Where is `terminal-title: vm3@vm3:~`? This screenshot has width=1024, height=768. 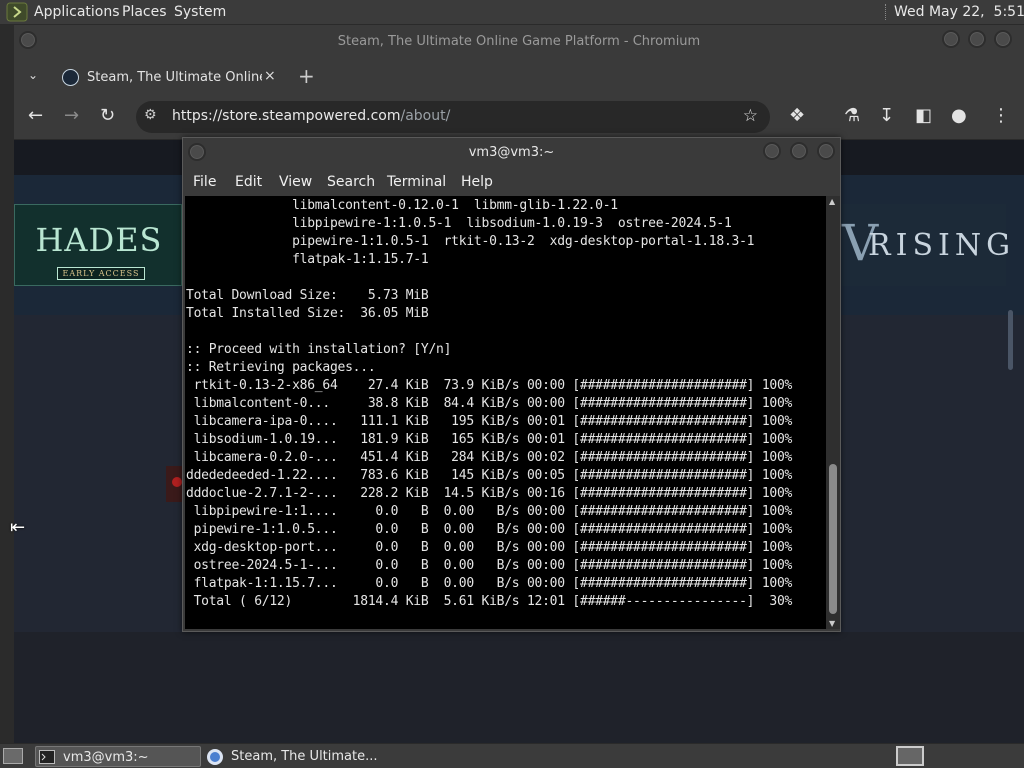
terminal-title: vm3@vm3:~ is located at coordinates (511, 152).